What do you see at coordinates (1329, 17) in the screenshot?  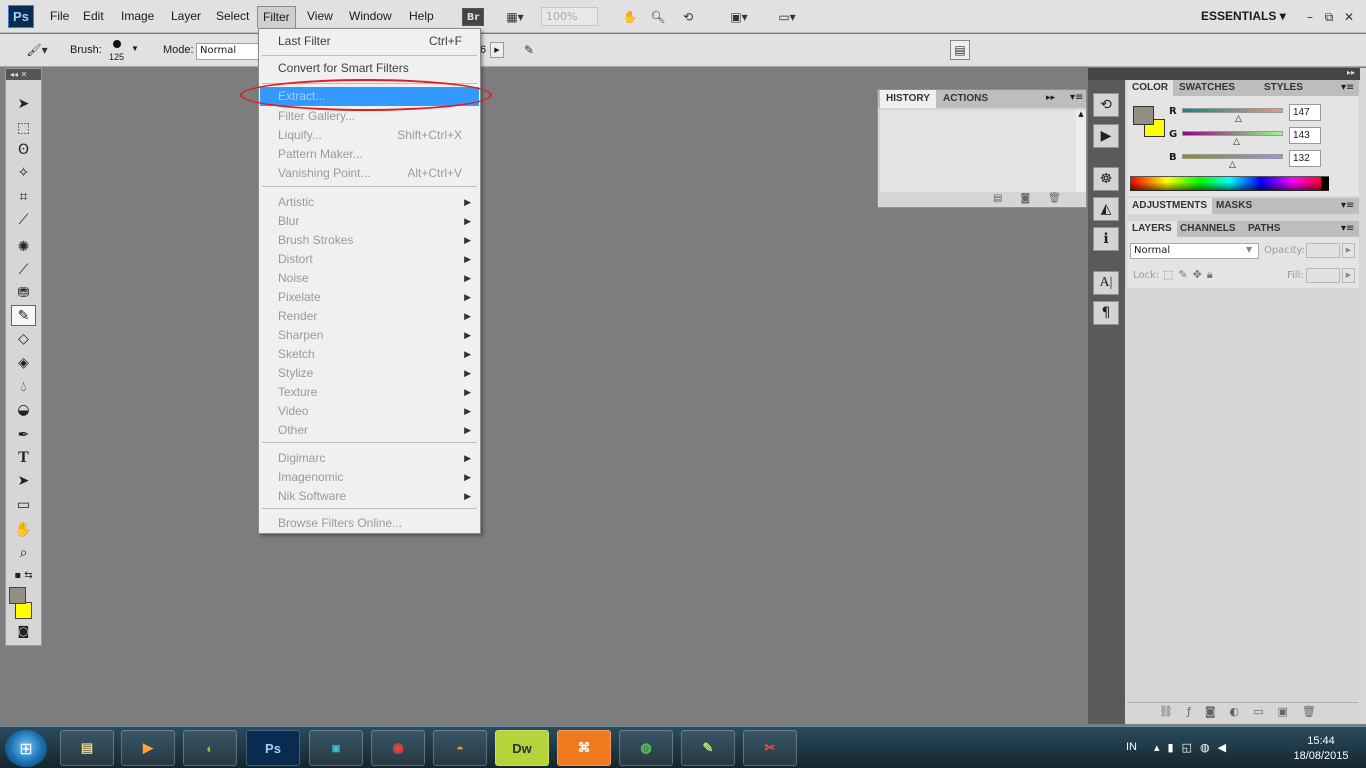 I see `restore-button: ⧉` at bounding box center [1329, 17].